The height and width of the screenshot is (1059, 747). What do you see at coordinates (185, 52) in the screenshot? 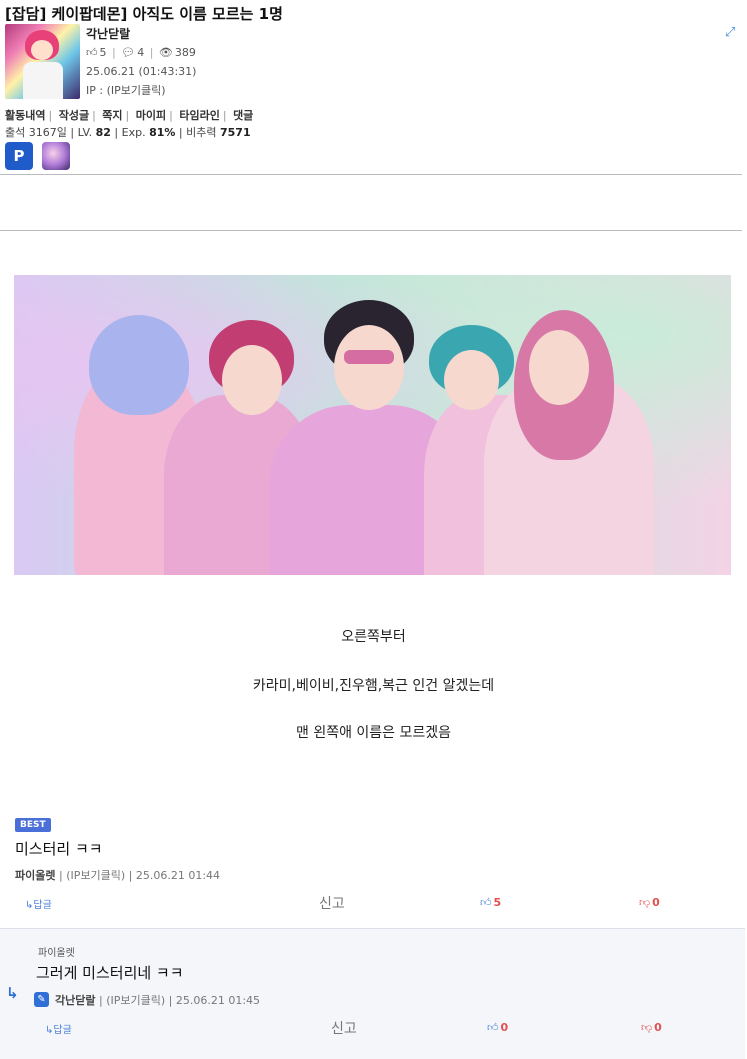
I see `view-count: 389` at bounding box center [185, 52].